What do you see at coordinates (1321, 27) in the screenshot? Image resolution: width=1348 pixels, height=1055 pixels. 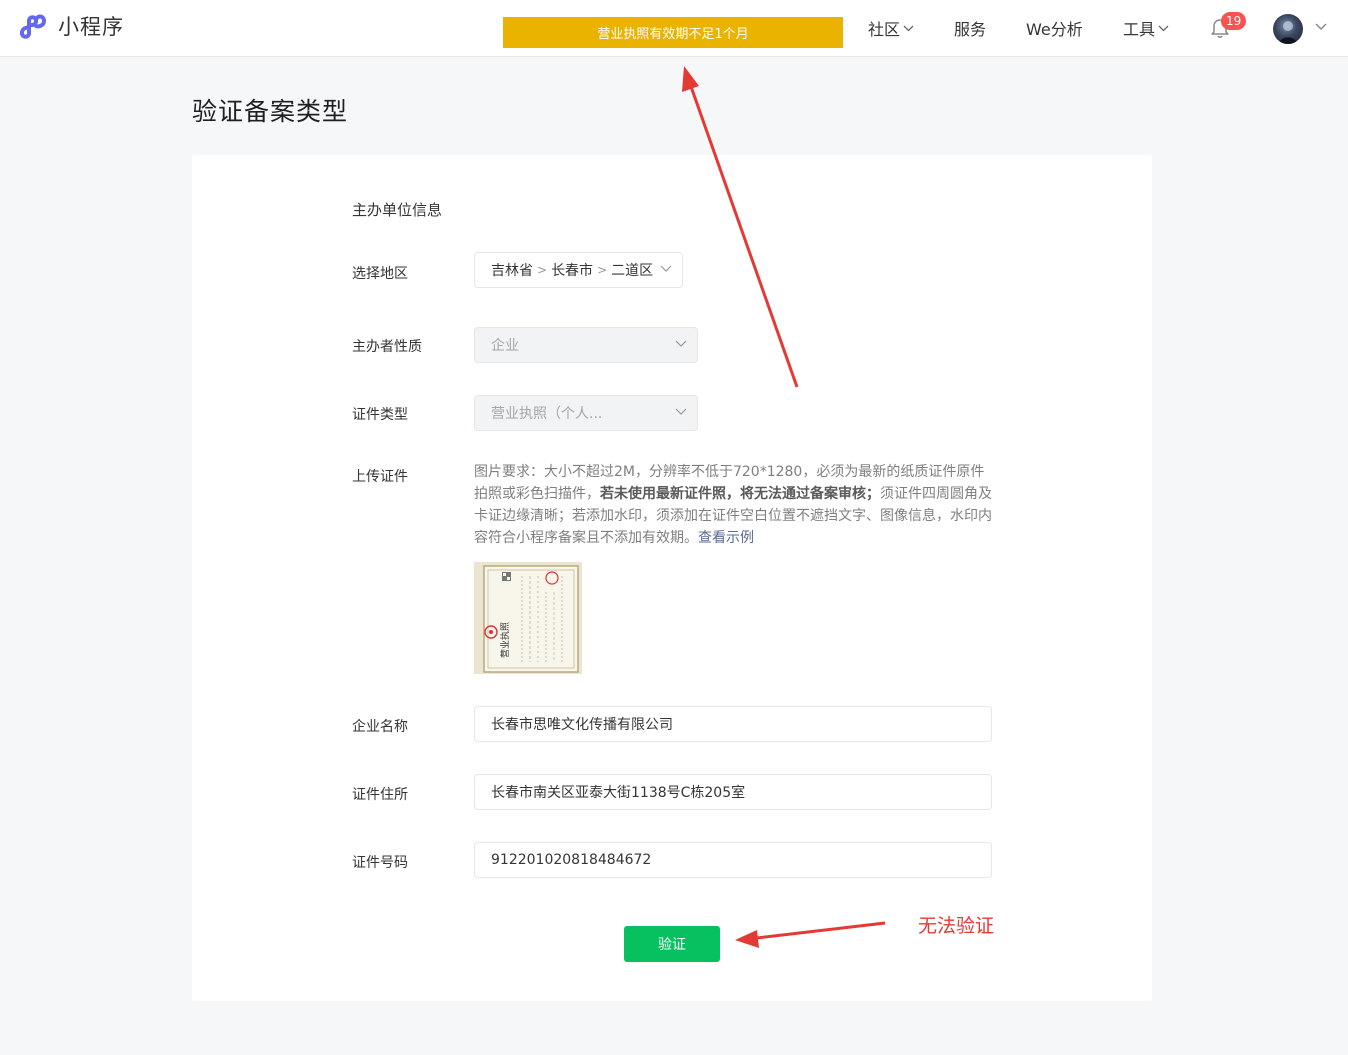 I see `account-chevron-down-icon` at bounding box center [1321, 27].